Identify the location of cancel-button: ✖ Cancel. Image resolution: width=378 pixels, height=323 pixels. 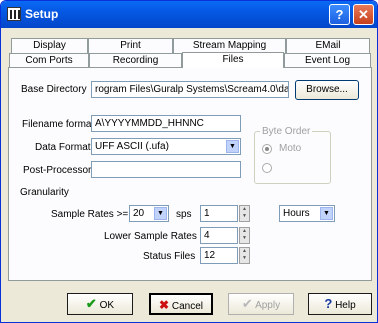
(181, 304).